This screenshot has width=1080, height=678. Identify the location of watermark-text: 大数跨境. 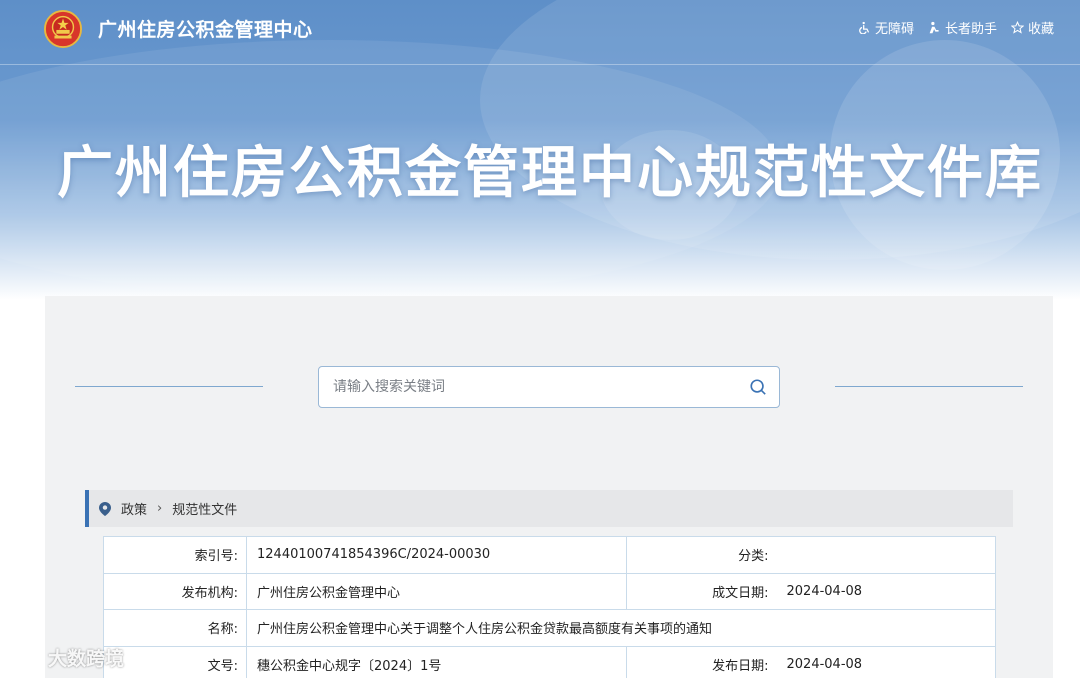
(86, 659).